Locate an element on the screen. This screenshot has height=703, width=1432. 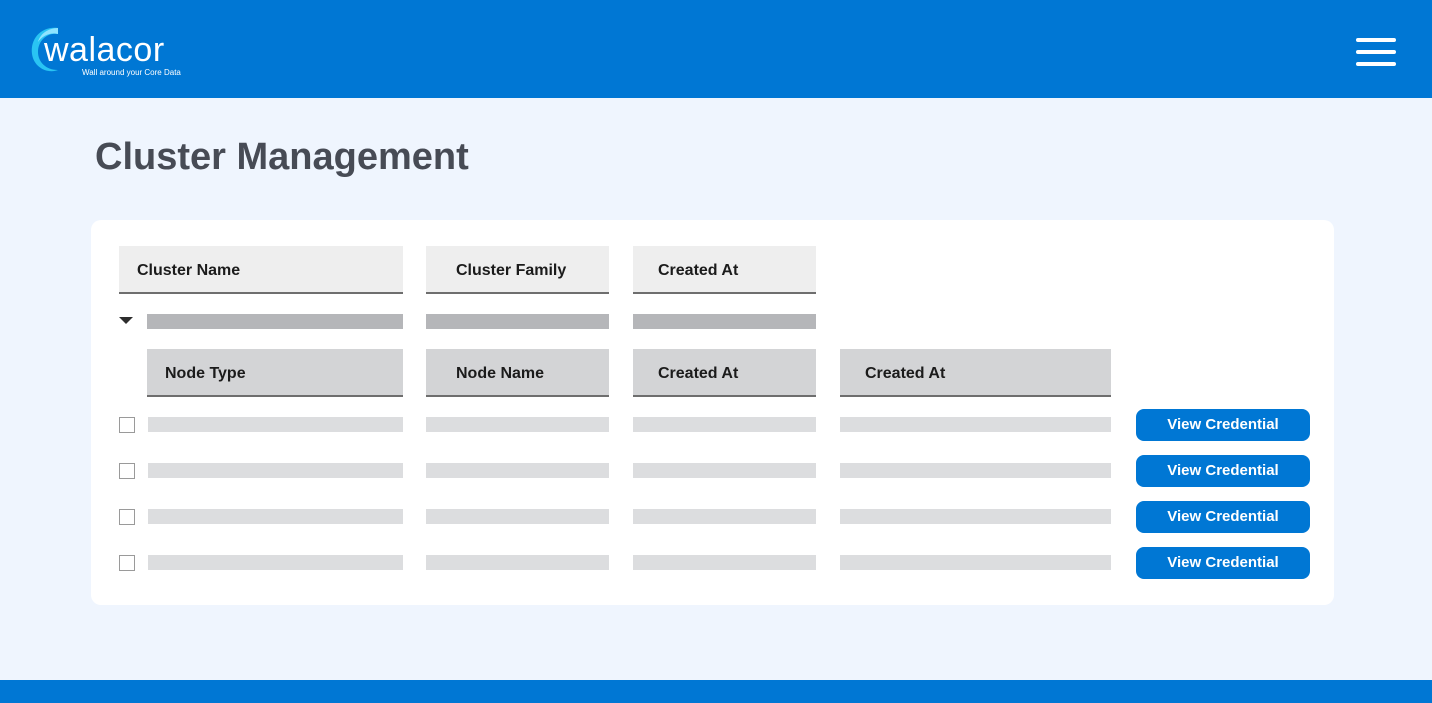
footer-bar is located at coordinates (716, 691).